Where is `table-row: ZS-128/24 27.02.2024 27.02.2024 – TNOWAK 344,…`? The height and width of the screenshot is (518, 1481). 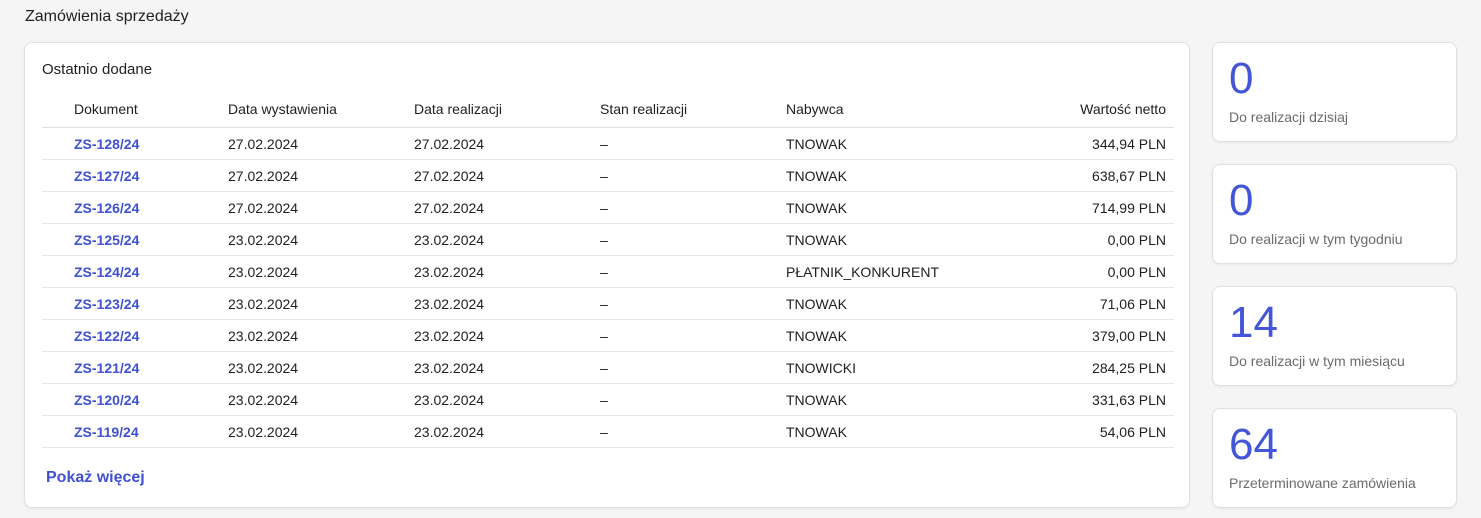 table-row: ZS-128/24 27.02.2024 27.02.2024 – TNOWAK 344,… is located at coordinates (608, 144).